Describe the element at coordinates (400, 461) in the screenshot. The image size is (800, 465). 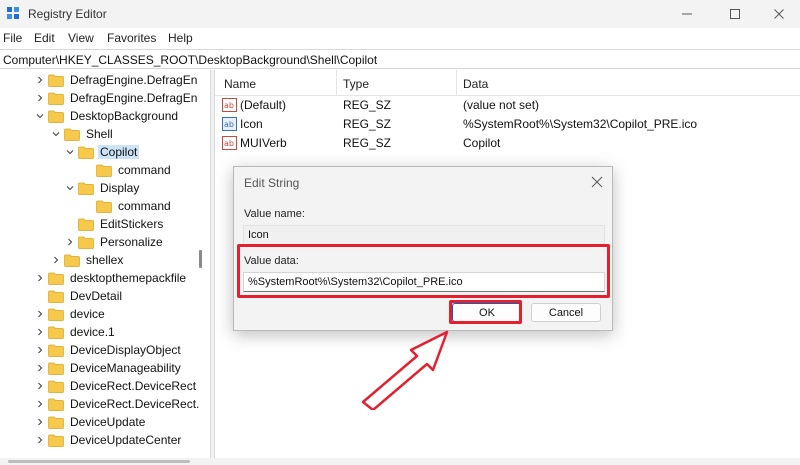
I see `horizontal-scrollbar` at that location.